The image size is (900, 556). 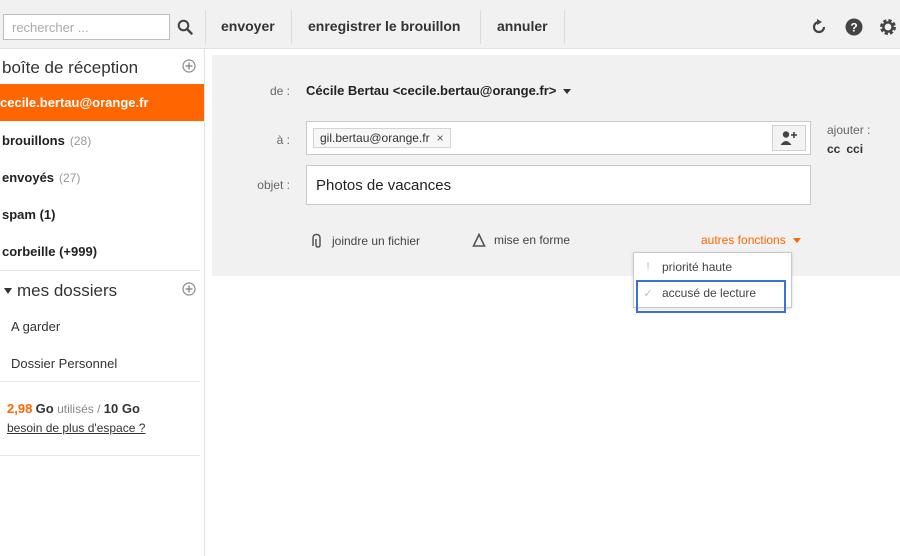 I want to click on menu-item-high-priority: ! priorité haute, so click(x=712, y=267).